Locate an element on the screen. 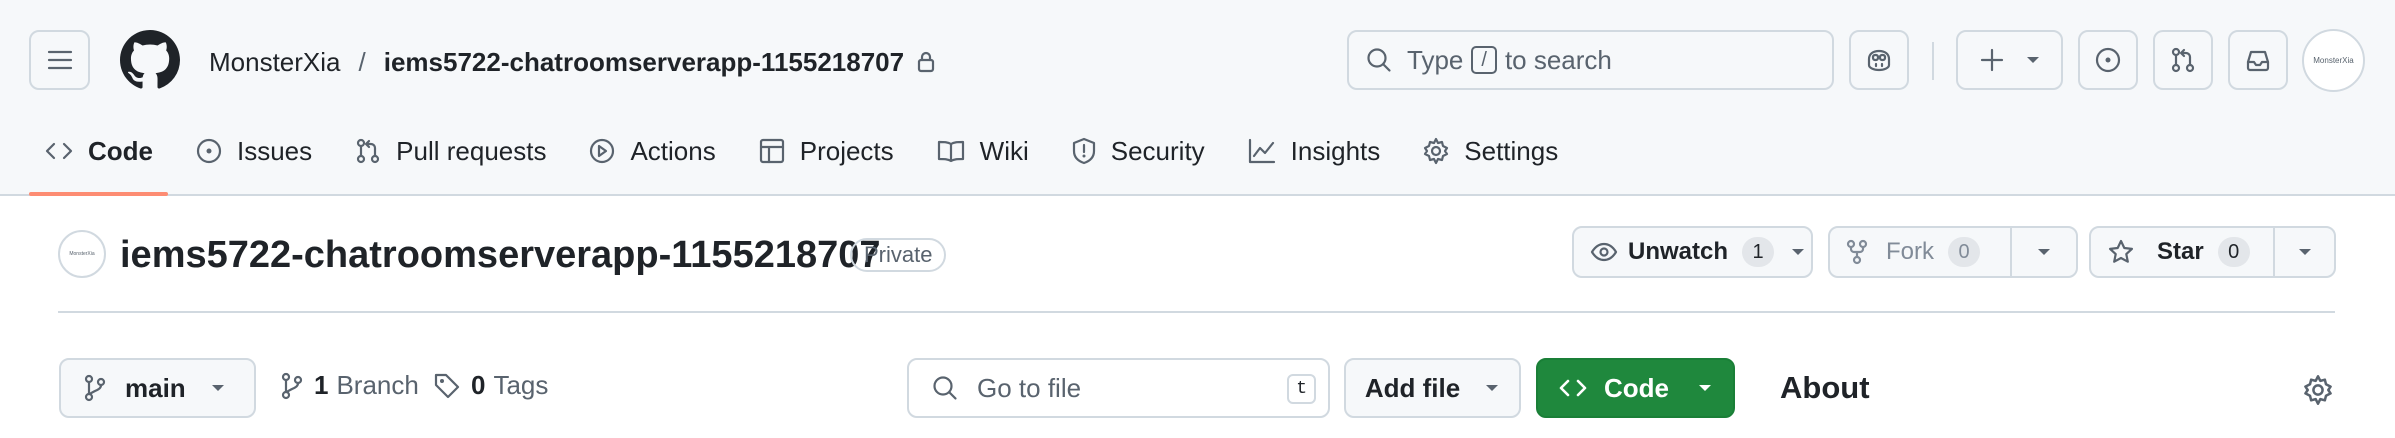  tab-label: Projects is located at coordinates (846, 150).